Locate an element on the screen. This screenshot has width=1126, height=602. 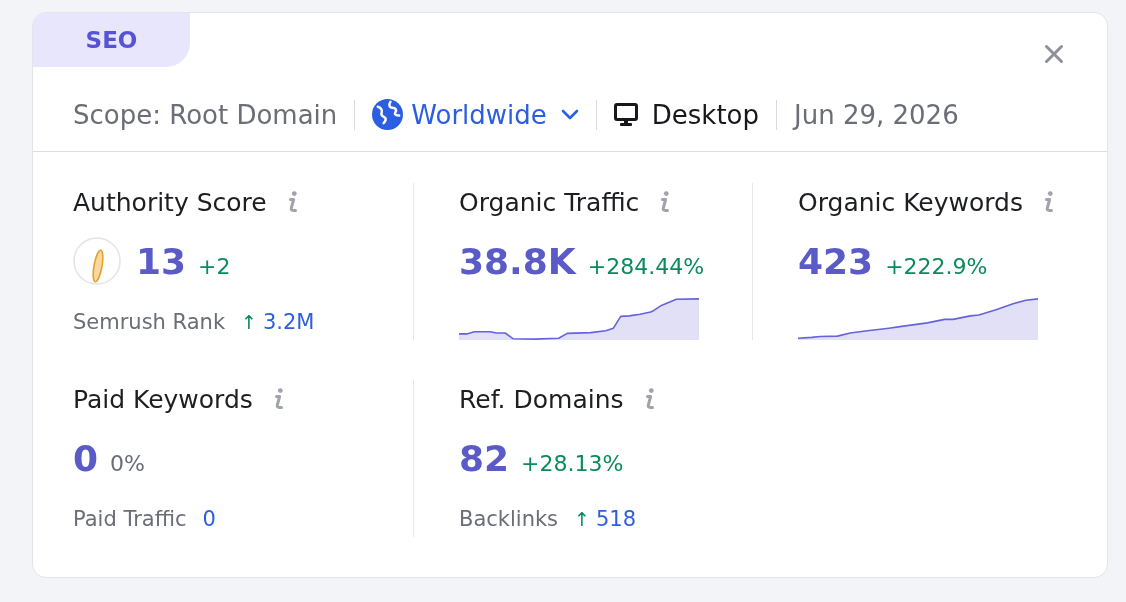
sub-metric-label: Paid Traffic is located at coordinates (130, 519).